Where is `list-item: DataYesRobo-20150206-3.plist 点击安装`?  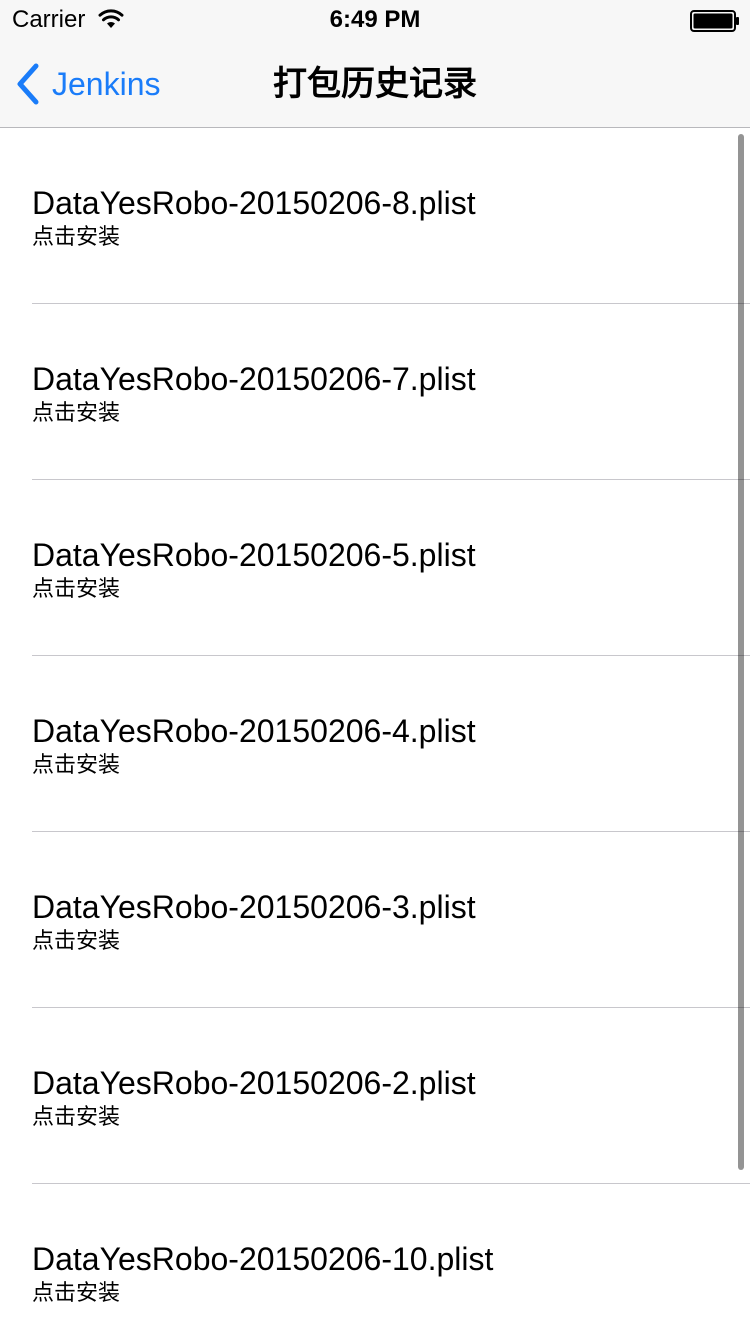
list-item: DataYesRobo-20150206-3.plist 点击安装 is located at coordinates (375, 920).